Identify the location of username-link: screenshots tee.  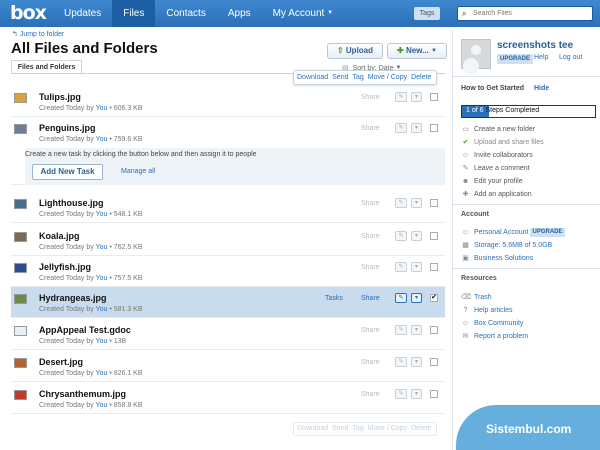
(535, 45).